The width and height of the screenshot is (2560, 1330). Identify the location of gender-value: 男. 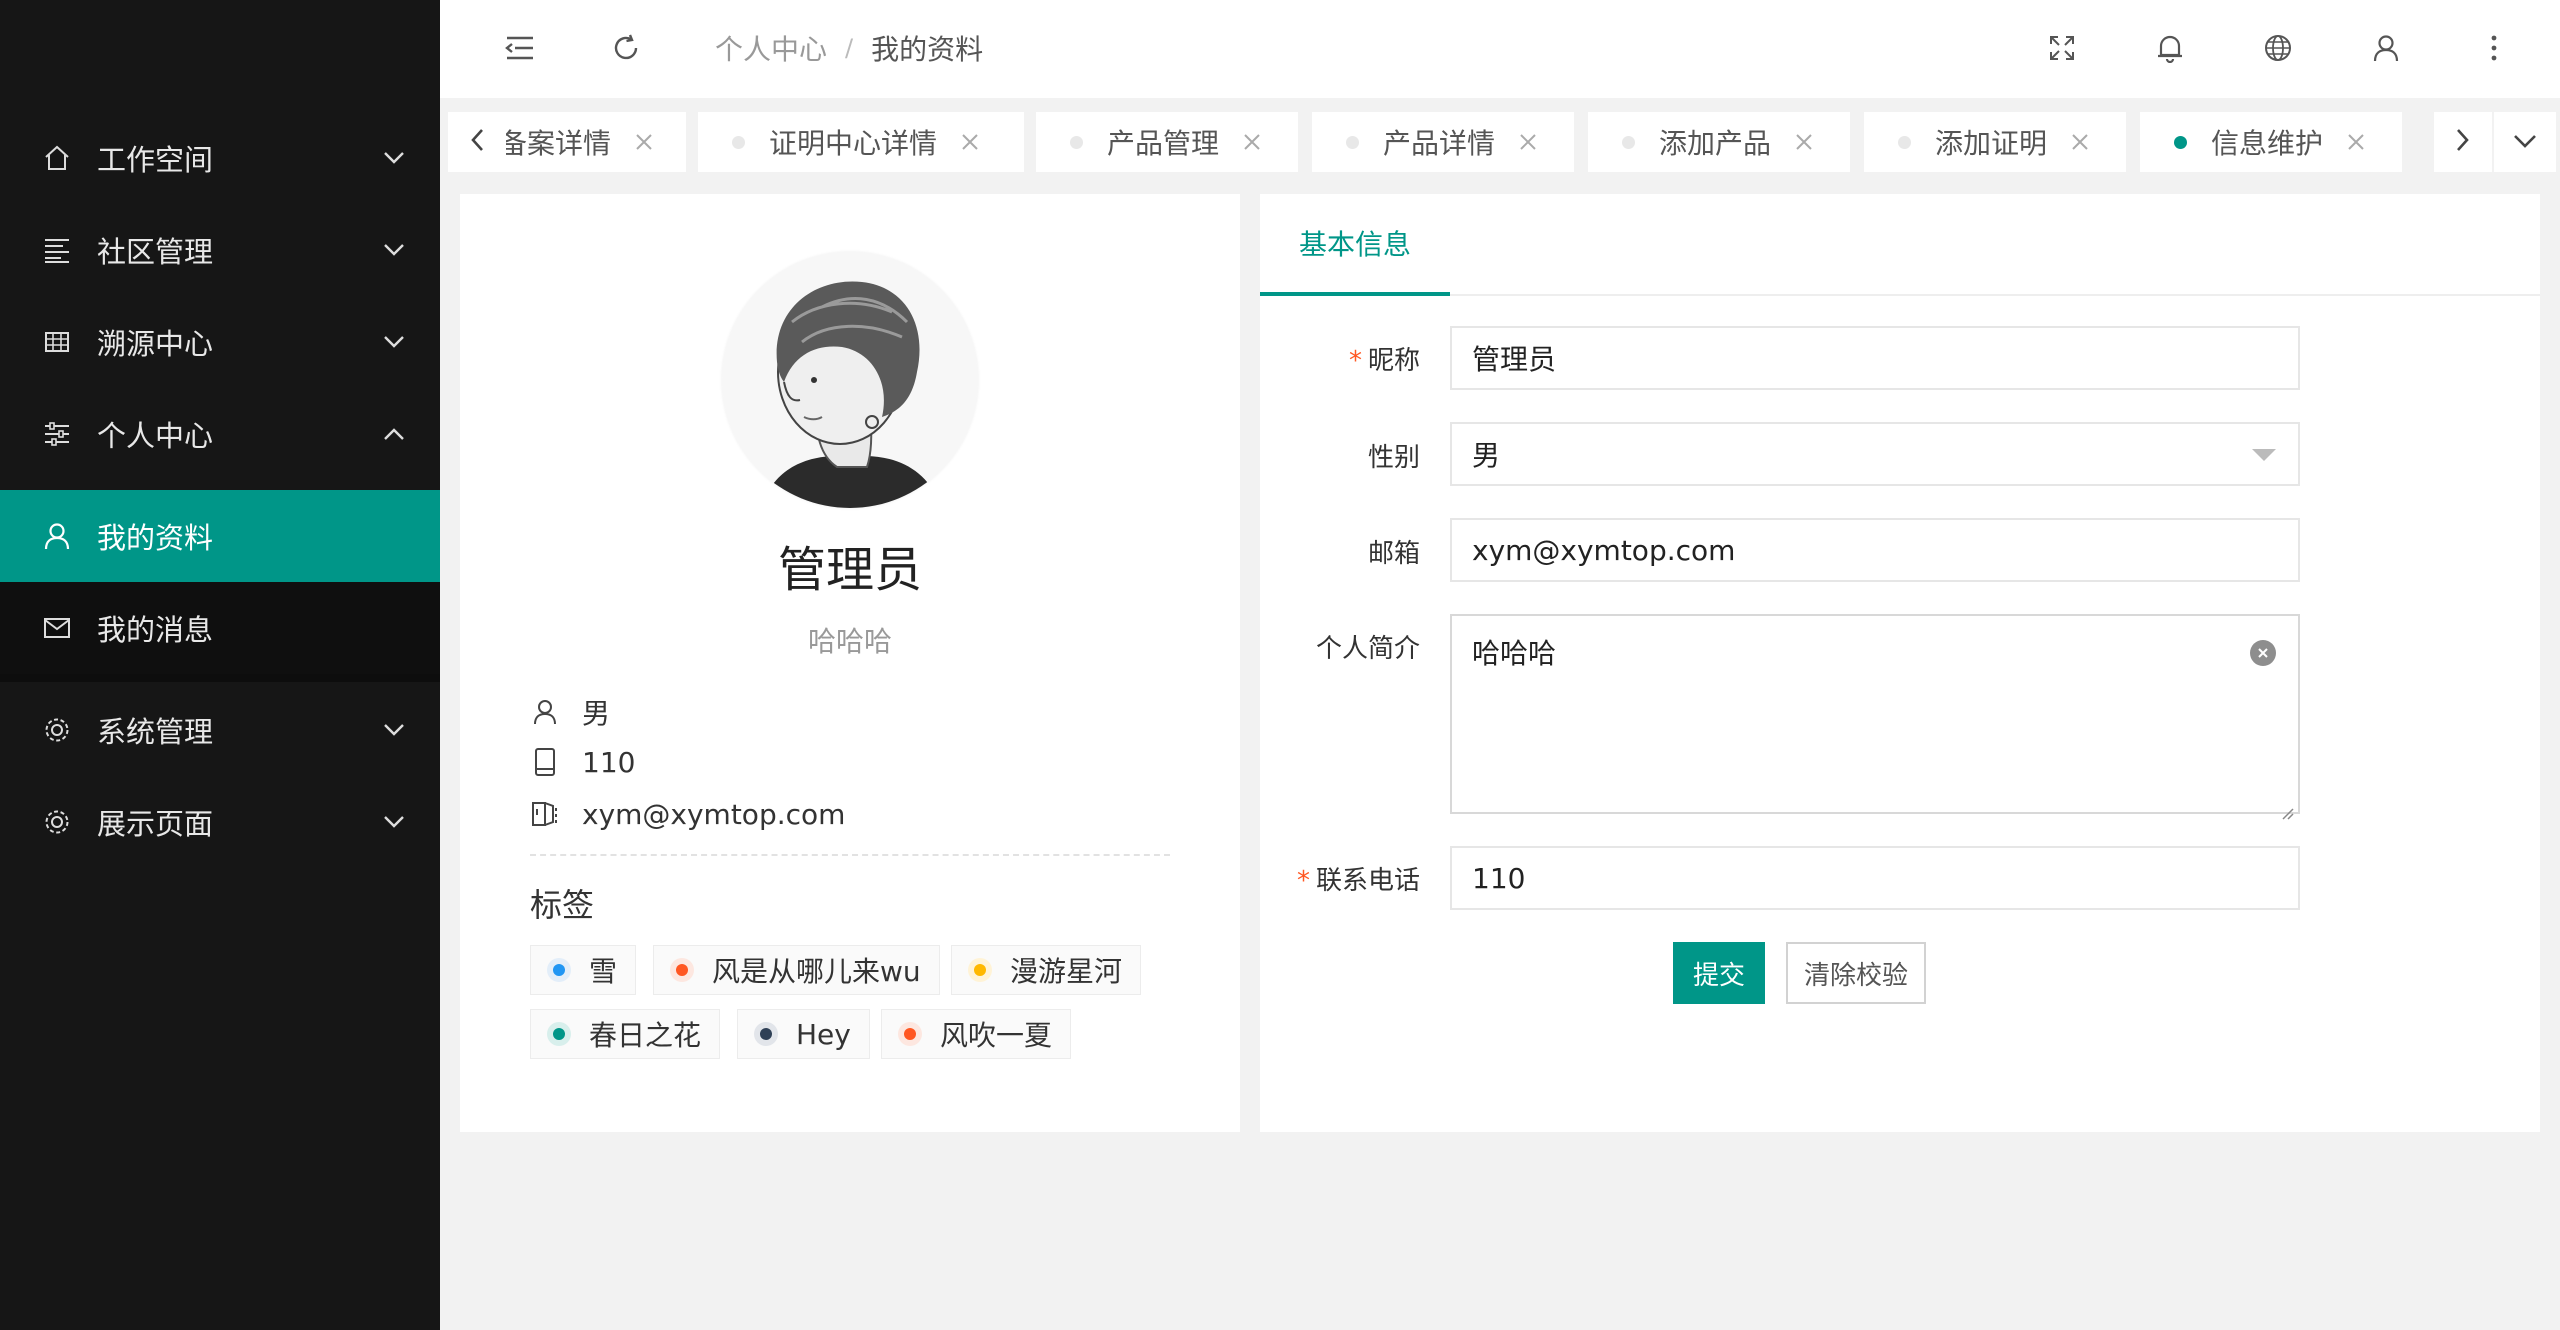
(1486, 455).